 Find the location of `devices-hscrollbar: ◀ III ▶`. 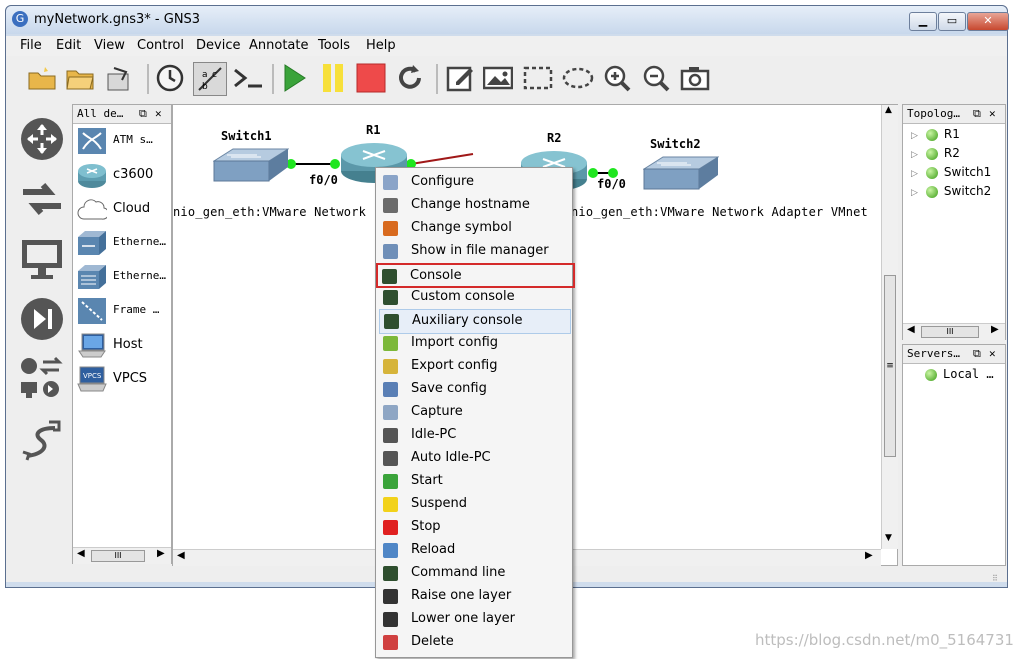

devices-hscrollbar: ◀ III ▶ is located at coordinates (122, 555).